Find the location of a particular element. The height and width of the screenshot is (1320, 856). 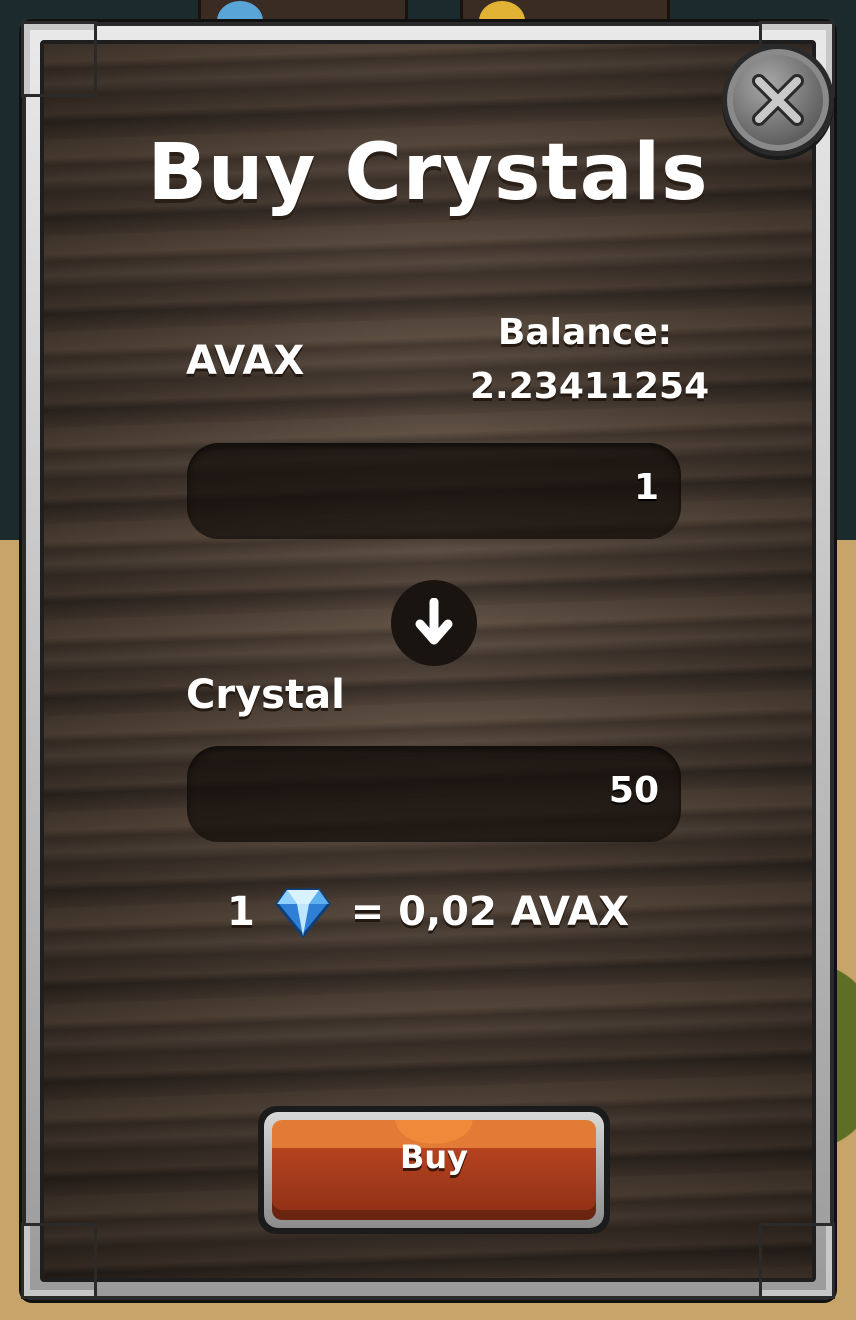

close-button is located at coordinates (778, 100).